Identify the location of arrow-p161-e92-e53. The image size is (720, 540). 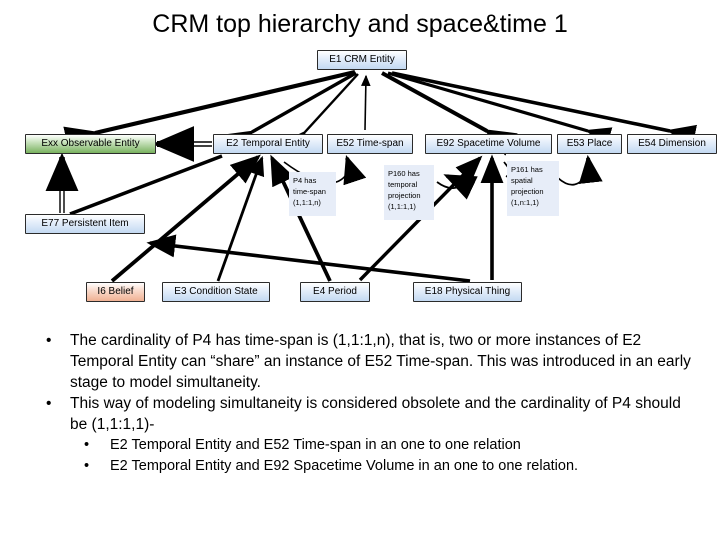
(573, 178).